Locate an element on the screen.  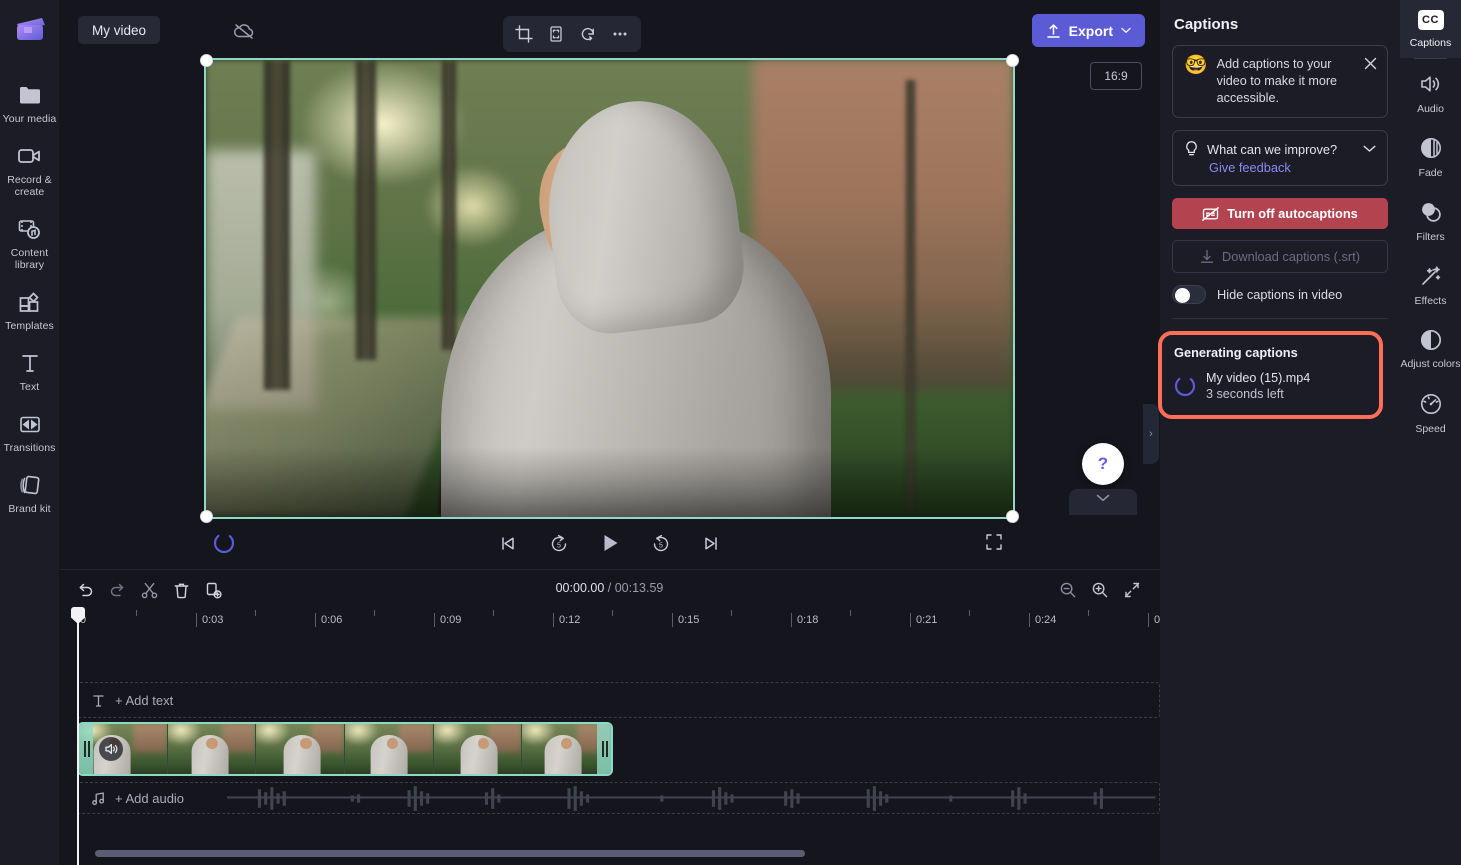
resize-handle-top-right is located at coordinates (1012, 60).